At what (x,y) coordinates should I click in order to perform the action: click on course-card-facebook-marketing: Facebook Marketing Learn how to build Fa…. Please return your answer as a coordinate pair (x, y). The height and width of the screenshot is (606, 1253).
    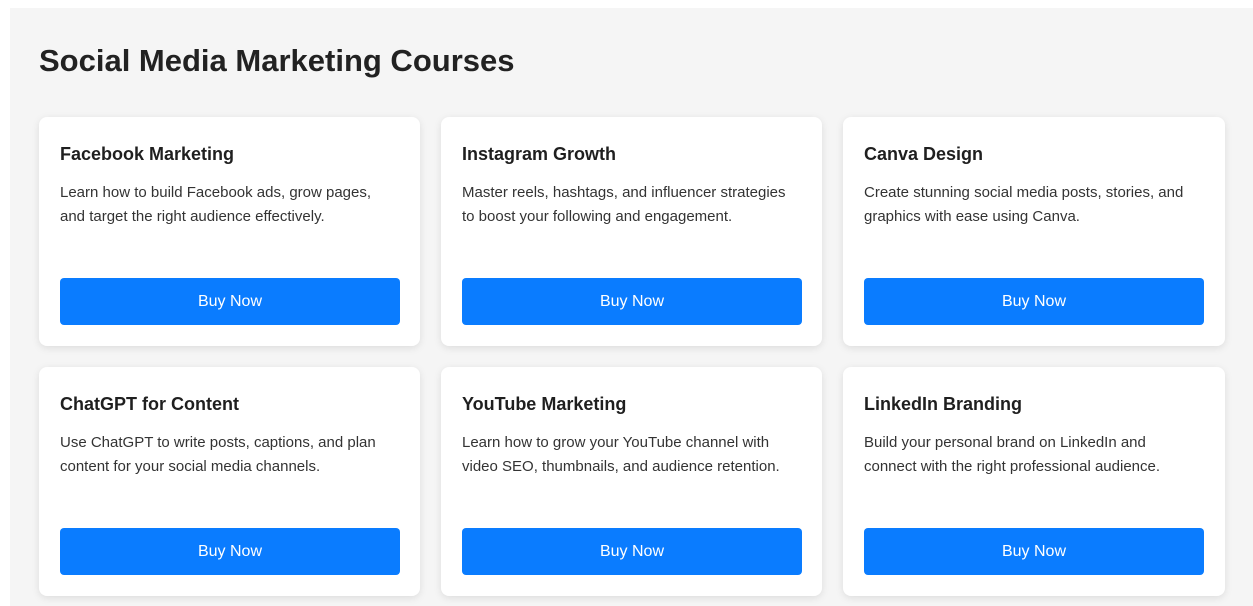
    Looking at the image, I should click on (229, 231).